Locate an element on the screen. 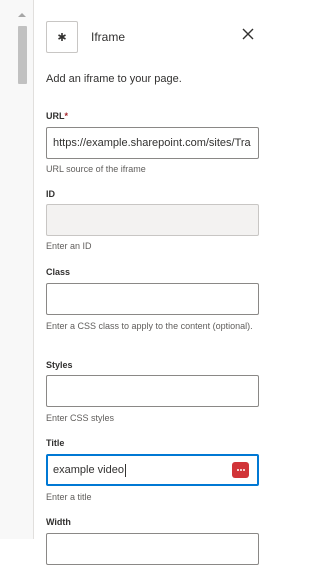 The height and width of the screenshot is (565, 320). url-help-text: URL source of the iframe is located at coordinates (96, 169).